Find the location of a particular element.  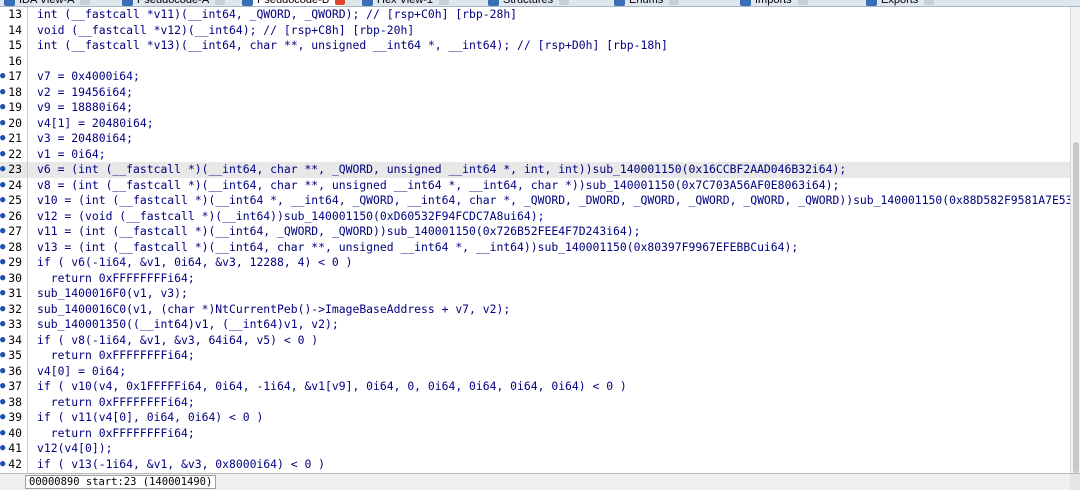

code-line: ● 21 v3 = 20480i64; is located at coordinates (535, 139).